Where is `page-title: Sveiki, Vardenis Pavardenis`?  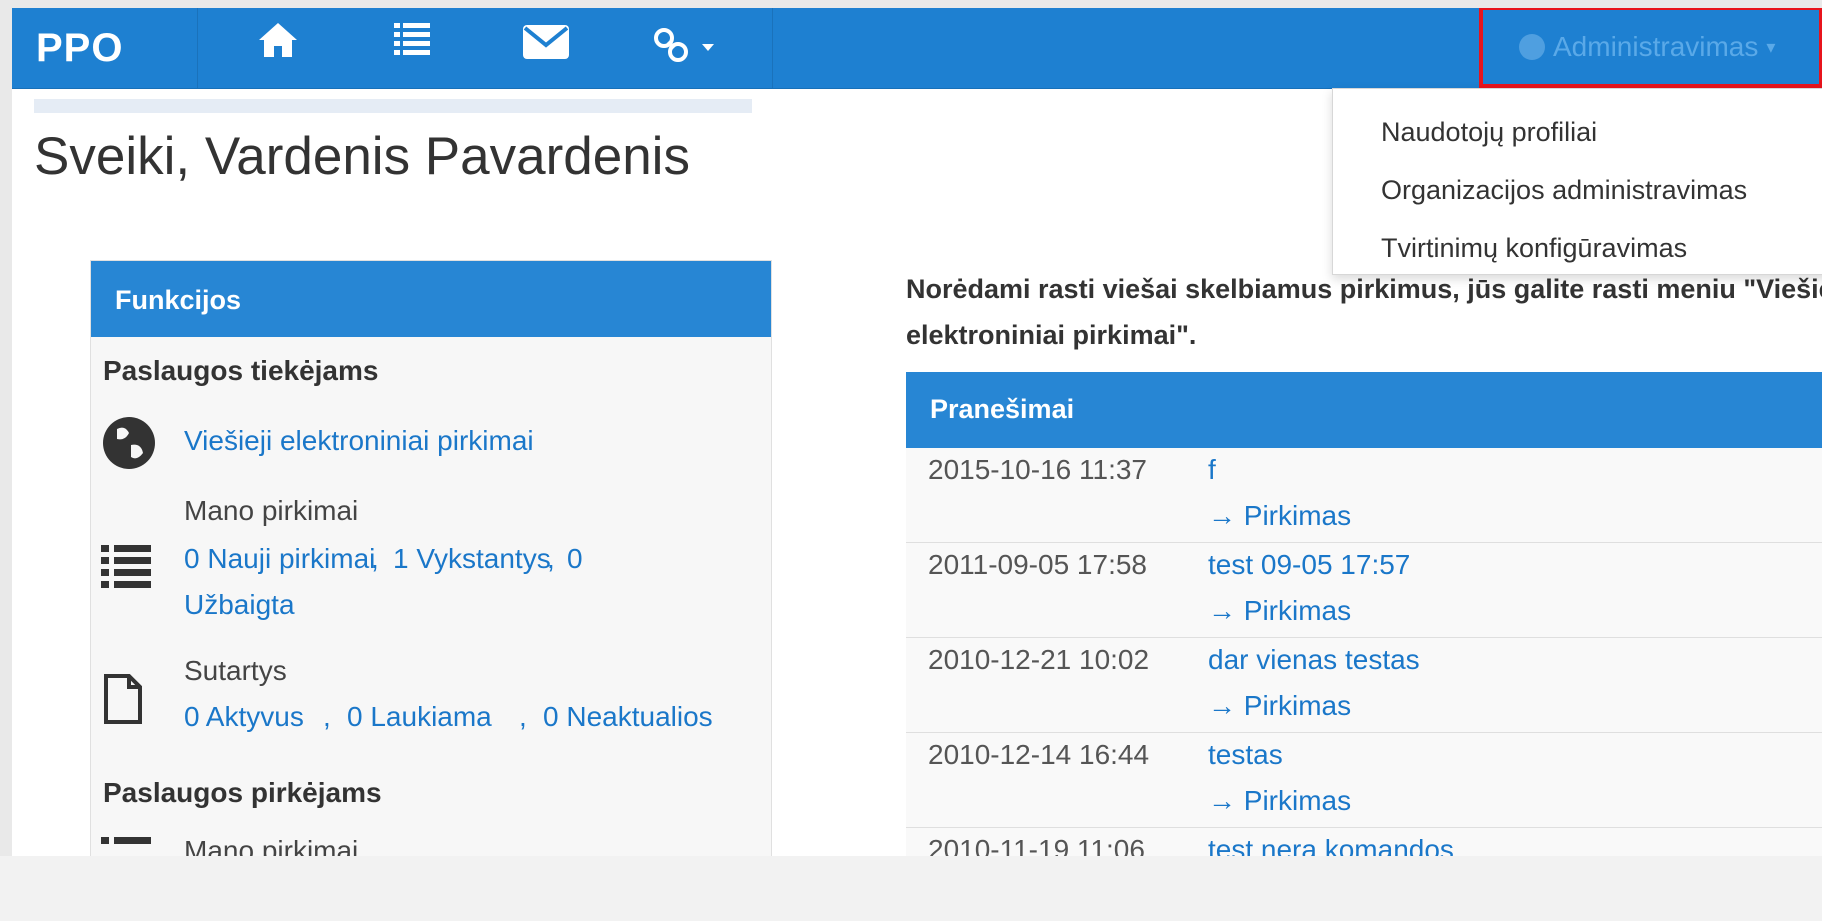 page-title: Sveiki, Vardenis Pavardenis is located at coordinates (362, 156).